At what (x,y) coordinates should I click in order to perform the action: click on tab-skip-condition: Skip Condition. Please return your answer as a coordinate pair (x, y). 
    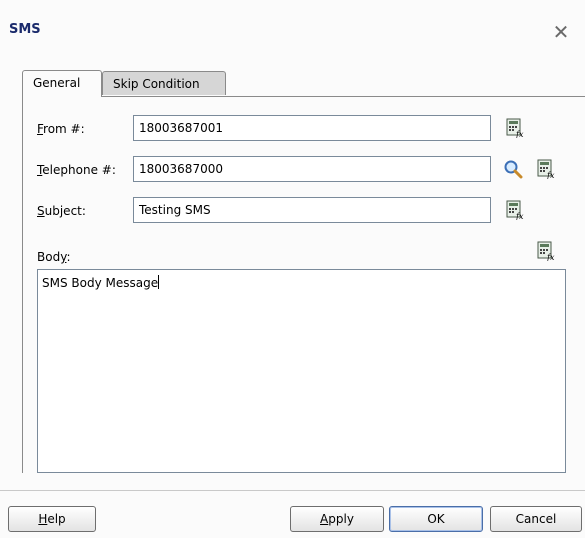
    Looking at the image, I should click on (164, 83).